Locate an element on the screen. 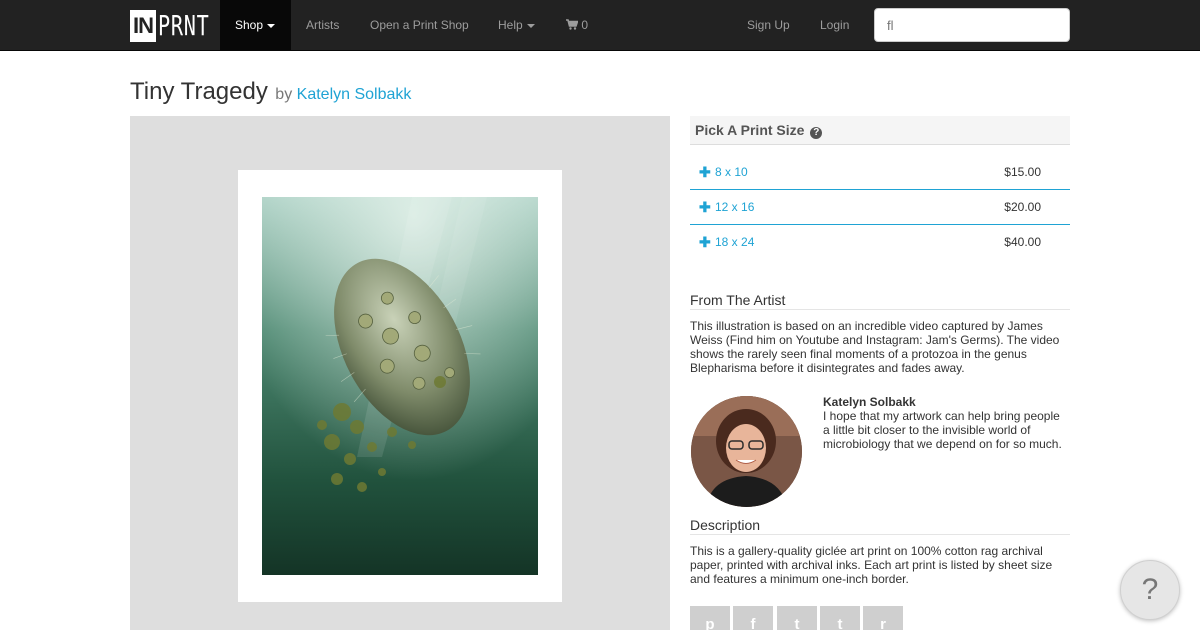 This screenshot has height=630, width=1200. inprnt-logo: IN PRNT is located at coordinates (179, 26).